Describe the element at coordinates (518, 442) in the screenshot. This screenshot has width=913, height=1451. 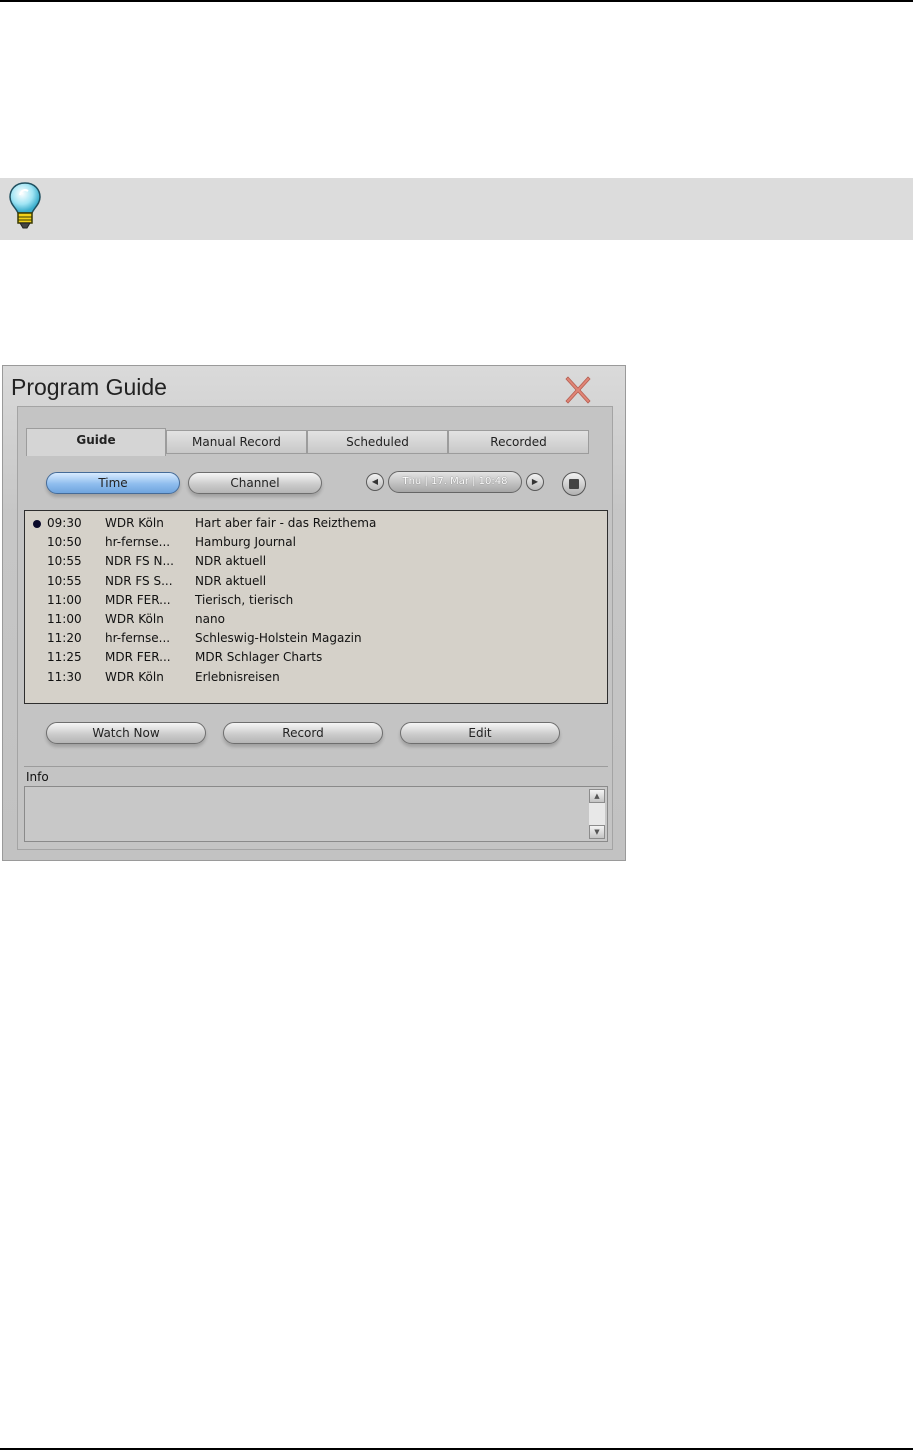
I see `tab-recorded: Recorded` at that location.